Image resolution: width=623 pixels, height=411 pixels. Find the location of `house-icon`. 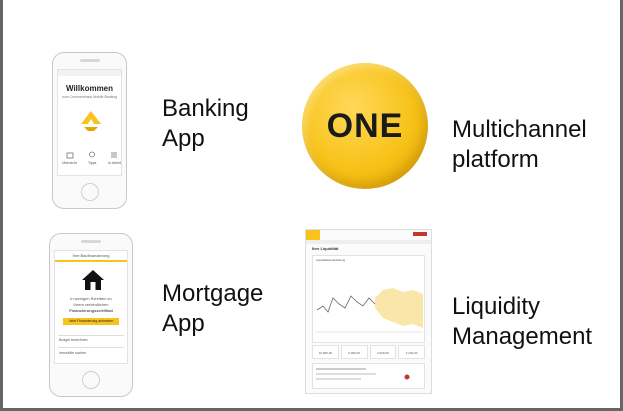

house-icon is located at coordinates (93, 280).